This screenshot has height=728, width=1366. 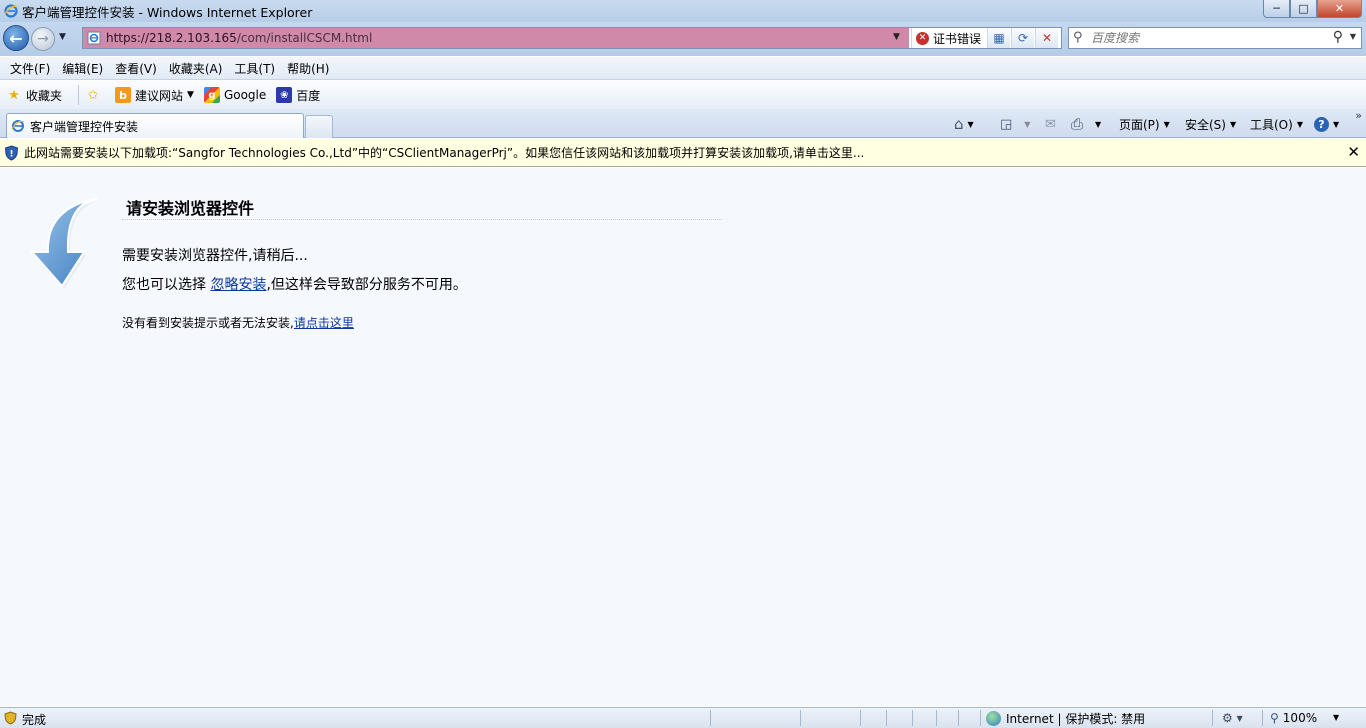 What do you see at coordinates (1078, 37) in the screenshot?
I see `search-provider-icon: ⚲` at bounding box center [1078, 37].